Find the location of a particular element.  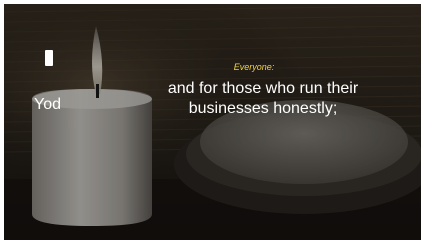

hebrew-letter-yod-glyph is located at coordinates (49, 58).